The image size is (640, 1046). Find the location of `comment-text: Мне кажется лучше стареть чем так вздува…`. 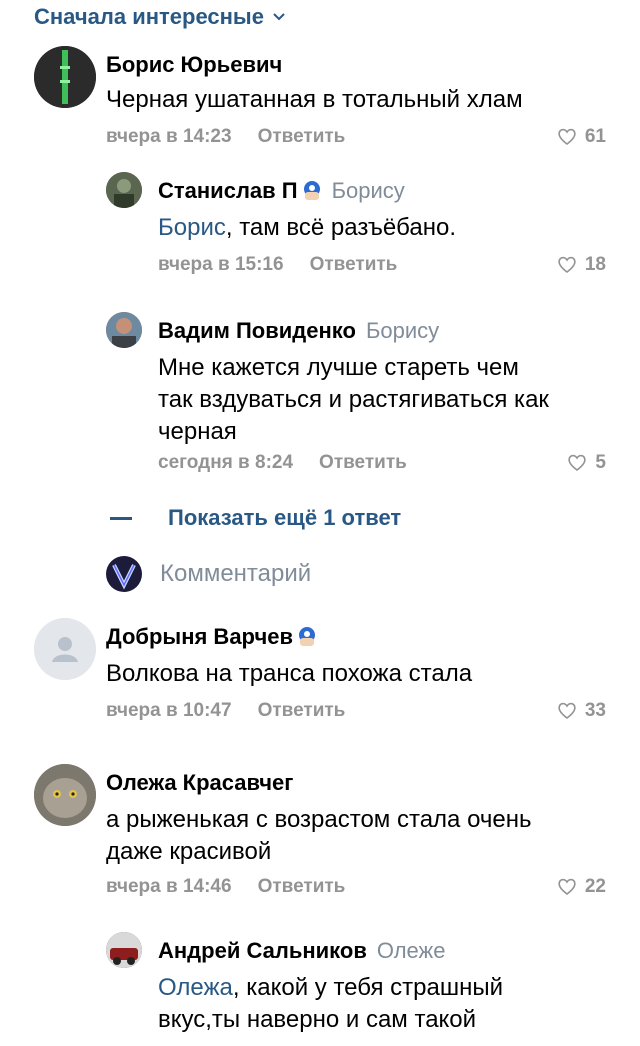

comment-text: Мне кажется лучше стареть чем так вздува… is located at coordinates (353, 400).